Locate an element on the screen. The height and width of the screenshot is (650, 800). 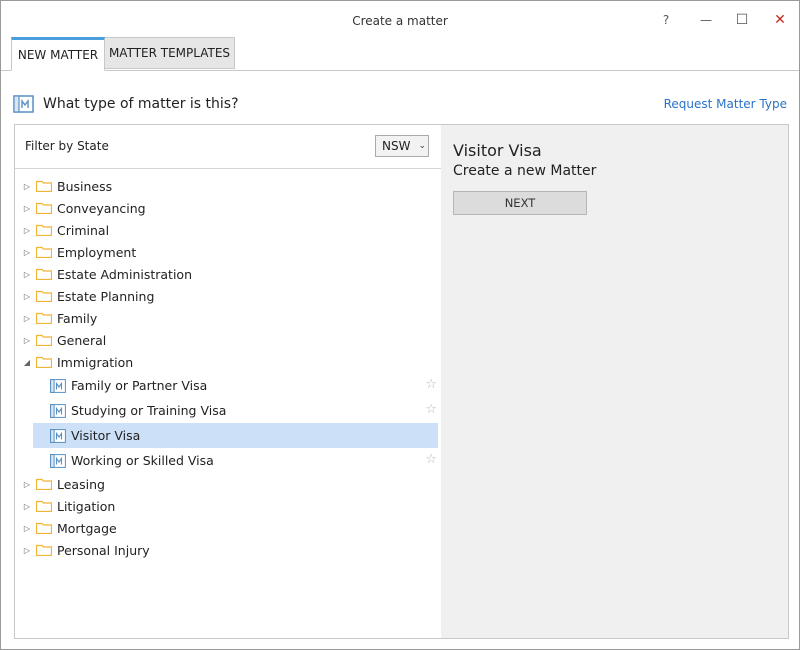
tree-item-conveyancing: ▷ Conveyancing is located at coordinates (228, 208).